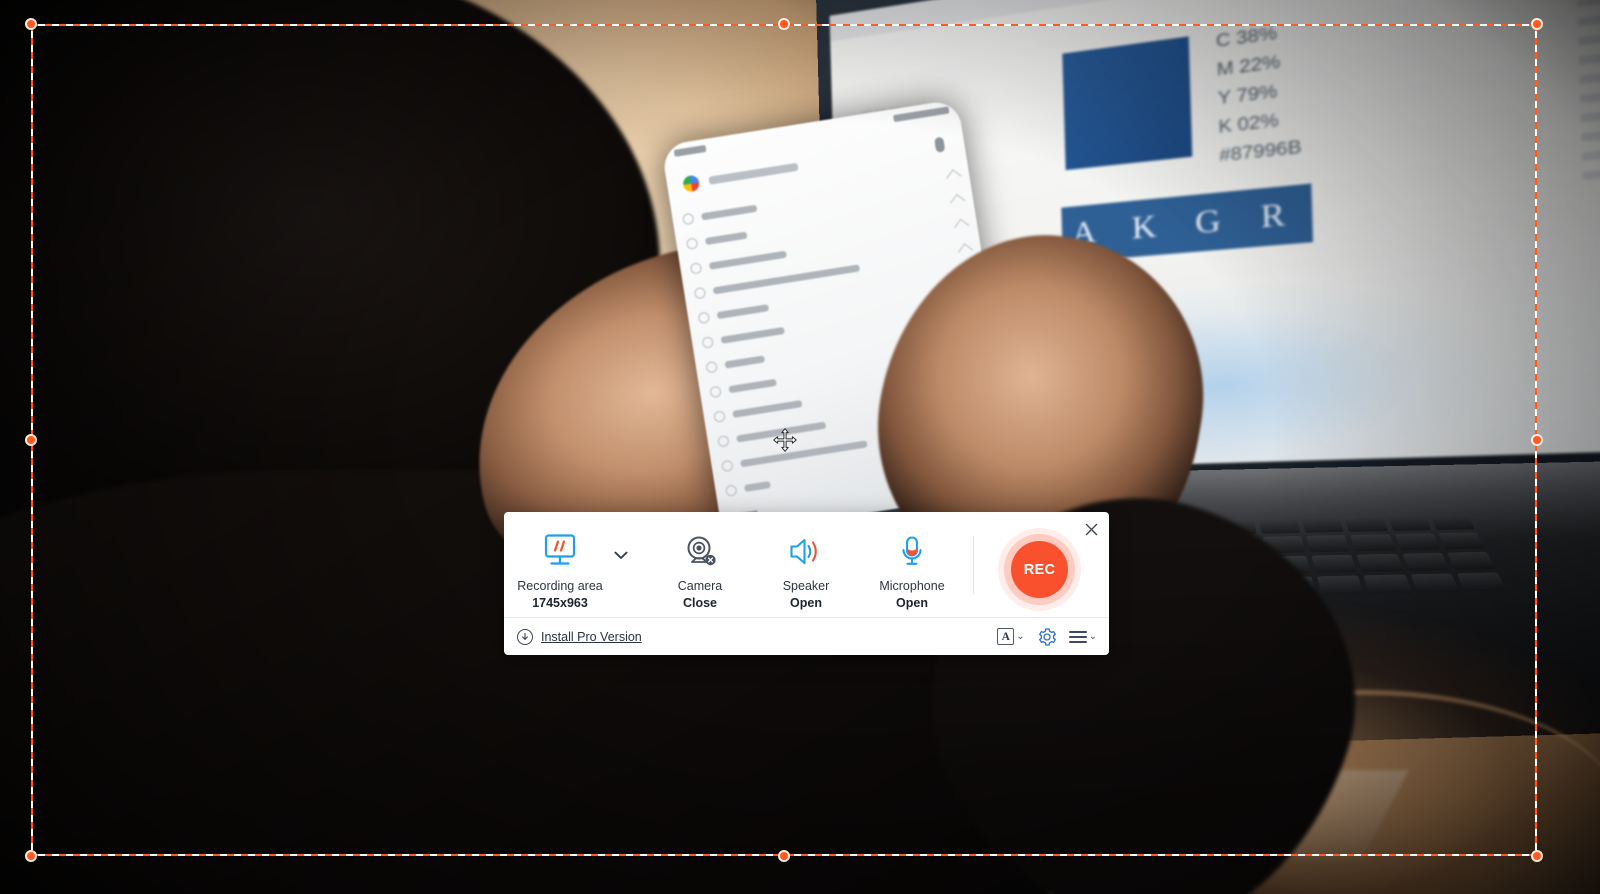 This screenshot has width=1600, height=894. Describe the element at coordinates (691, 183) in the screenshot. I see `google-logo-icon` at that location.